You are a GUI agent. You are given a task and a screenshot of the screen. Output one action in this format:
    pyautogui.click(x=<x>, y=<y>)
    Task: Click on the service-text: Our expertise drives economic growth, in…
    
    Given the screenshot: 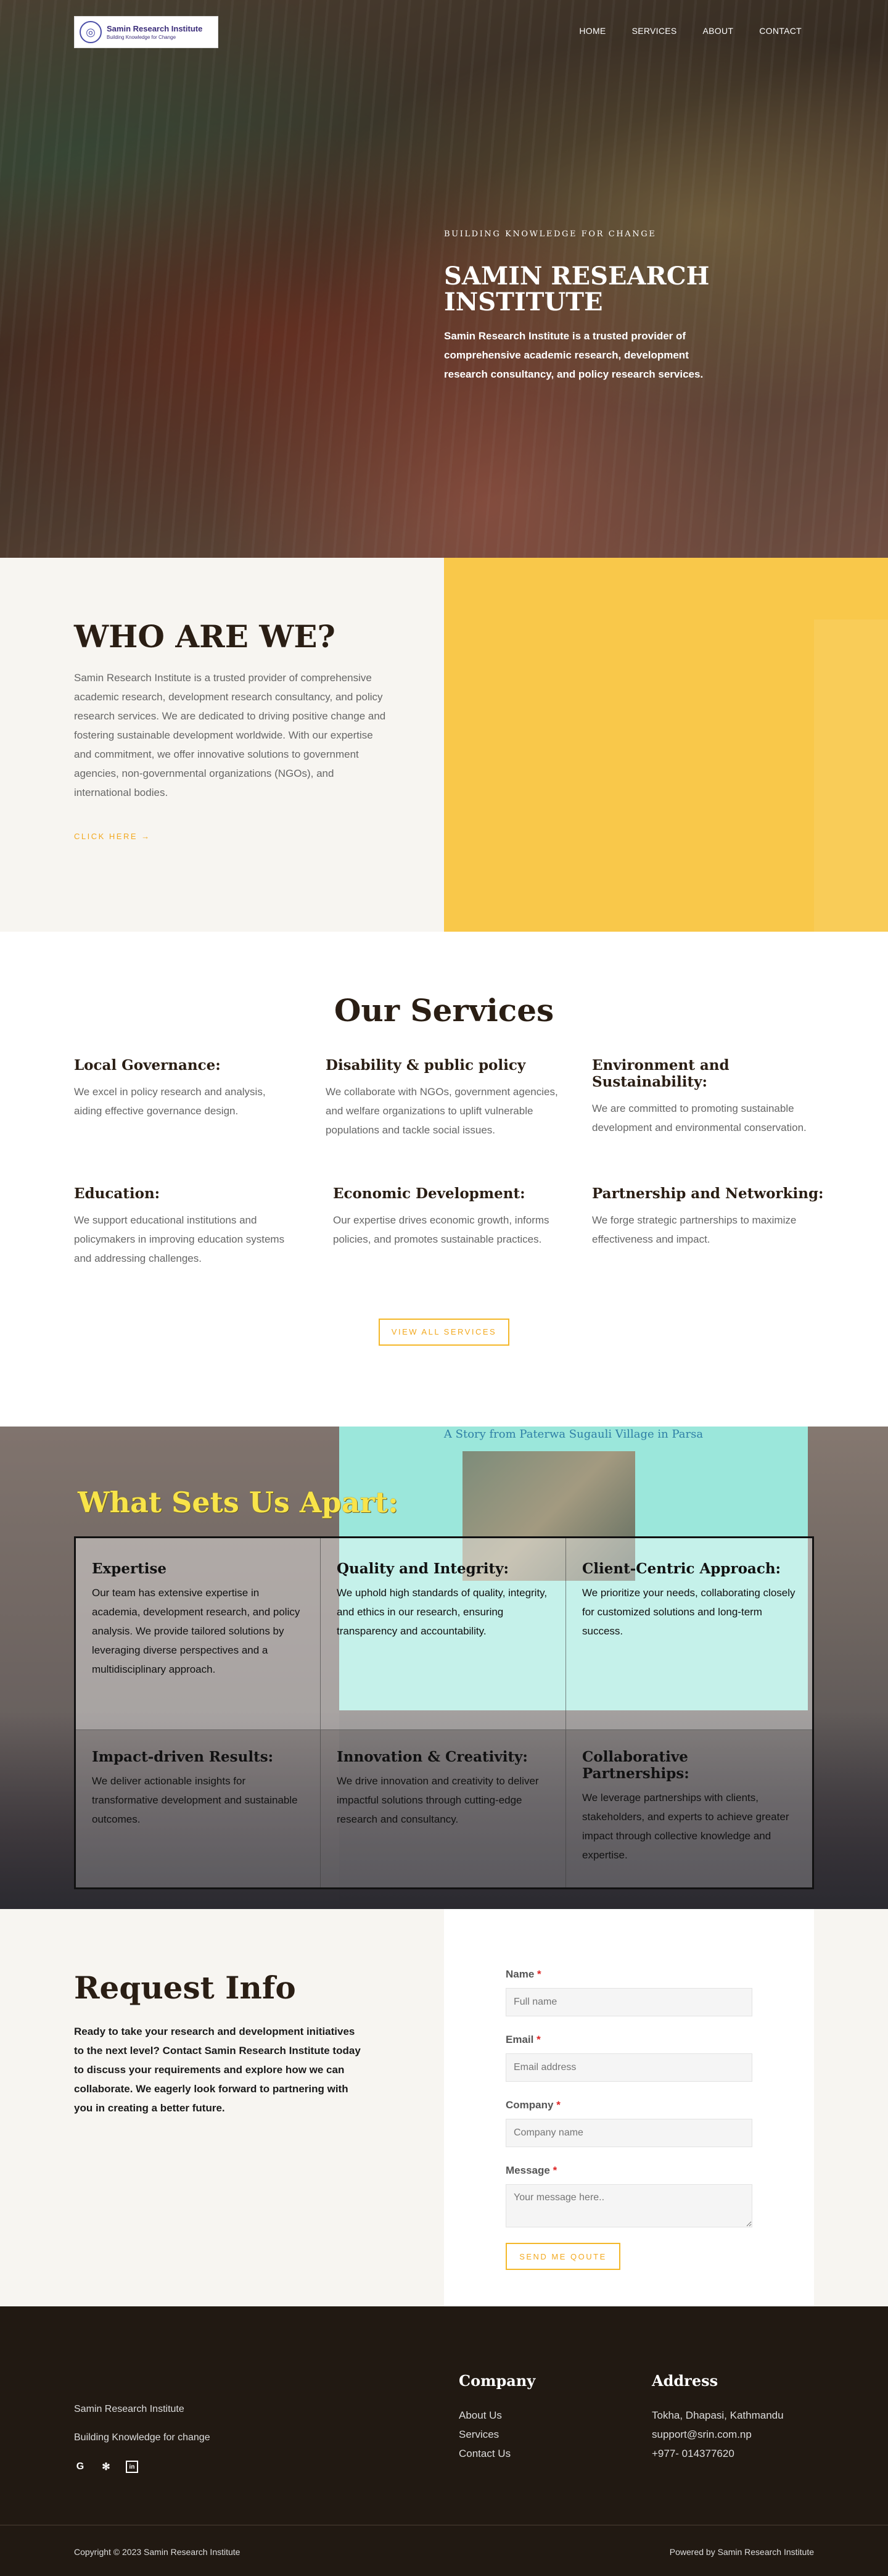 What is the action you would take?
    pyautogui.click(x=441, y=1229)
    